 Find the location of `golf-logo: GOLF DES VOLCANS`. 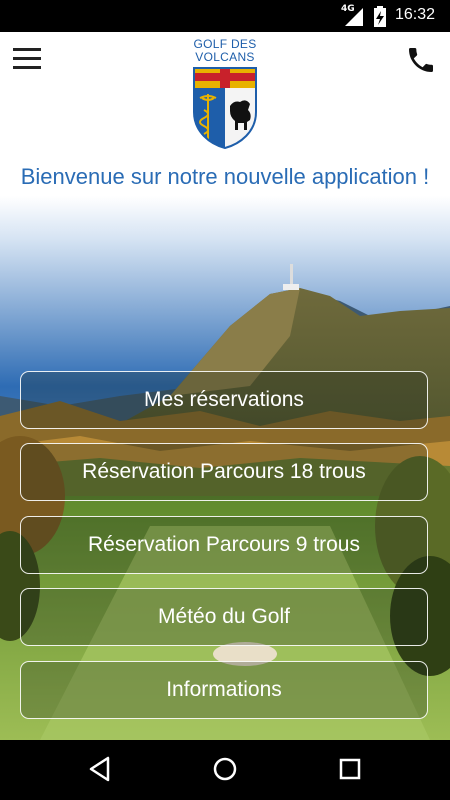

golf-logo: GOLF DES VOLCANS is located at coordinates (225, 94).